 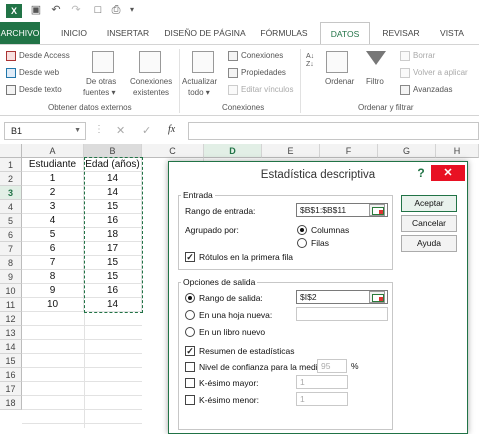 What do you see at coordinates (11, 221) in the screenshot?
I see `row-header: 5` at bounding box center [11, 221].